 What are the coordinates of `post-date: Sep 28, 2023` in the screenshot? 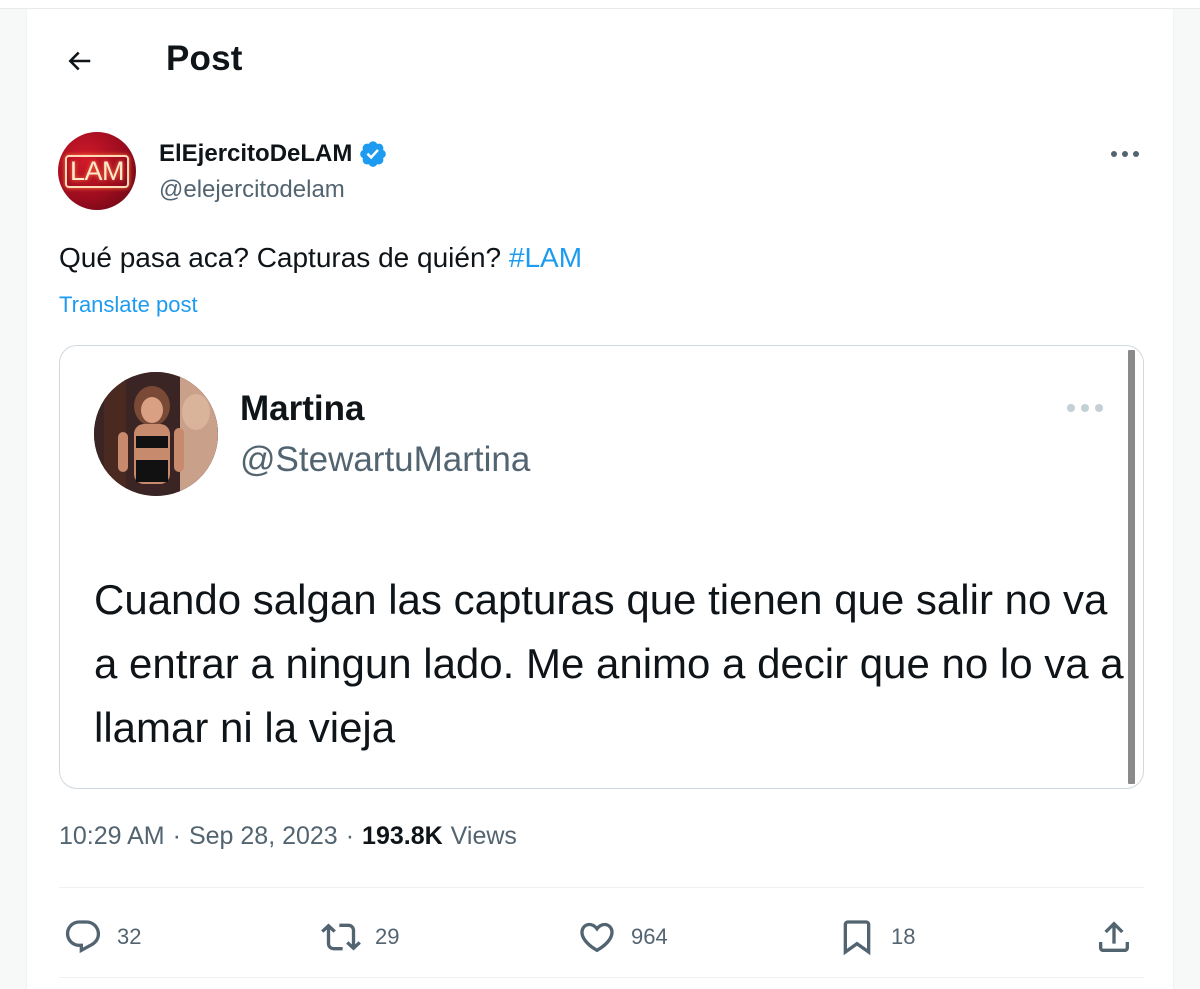 It's located at (263, 836).